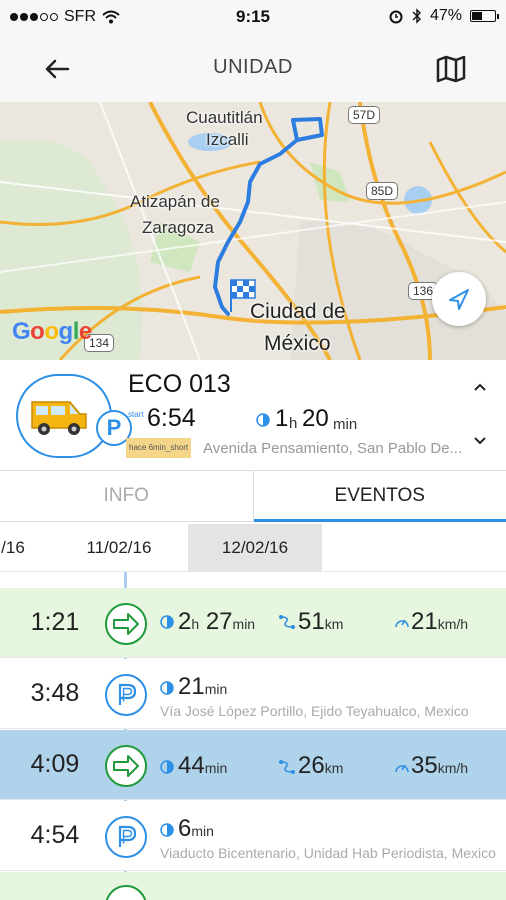 This screenshot has height=900, width=506. I want to click on event-row-trip: 1:21 2h 27min 51km 21km/h, so click(253, 623).